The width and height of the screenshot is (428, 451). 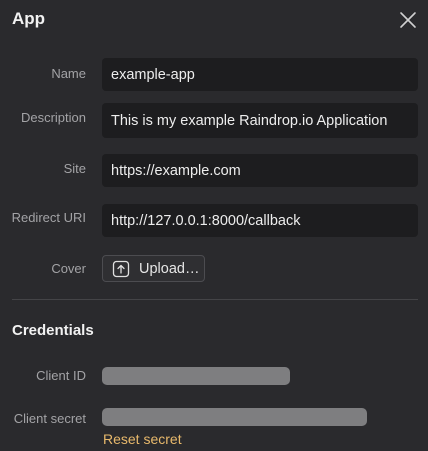 I want to click on site-label: Site, so click(x=74, y=168).